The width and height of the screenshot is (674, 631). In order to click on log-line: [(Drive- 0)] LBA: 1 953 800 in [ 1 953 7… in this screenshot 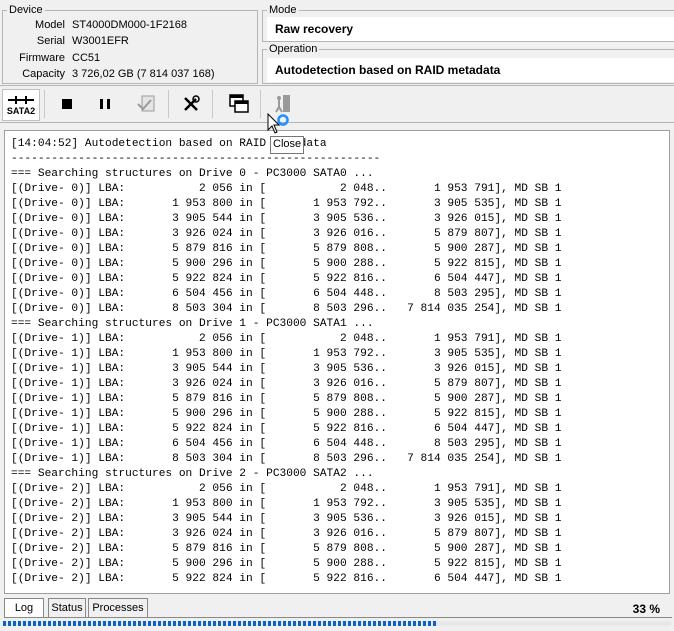, I will do `click(286, 204)`.